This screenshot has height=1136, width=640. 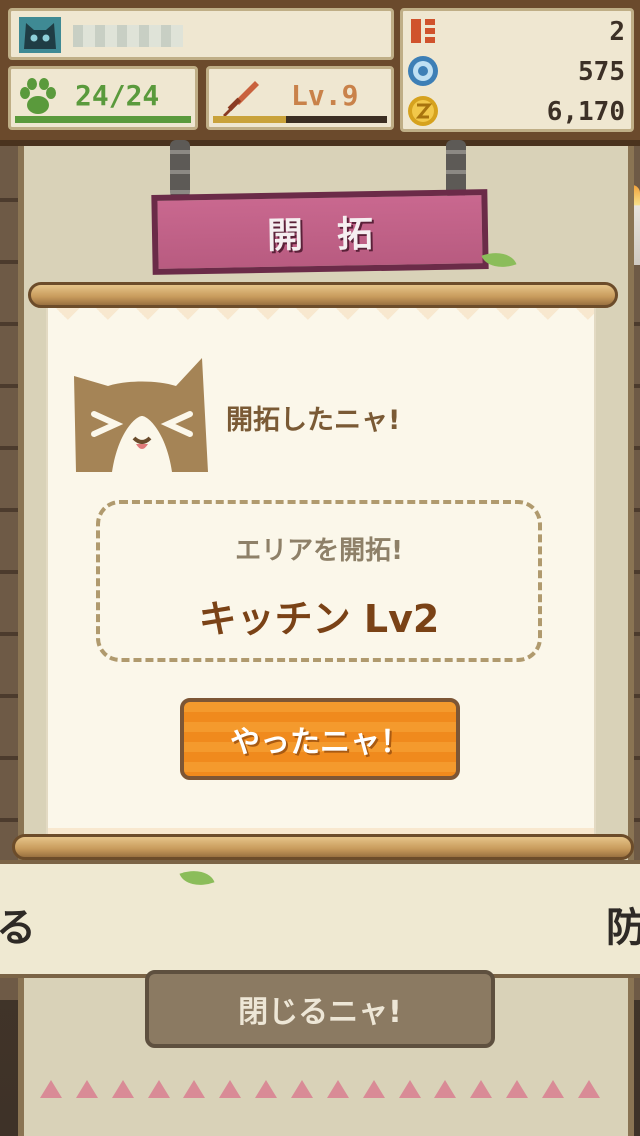 I want to click on confirm-button: やったニャ！, so click(x=320, y=739).